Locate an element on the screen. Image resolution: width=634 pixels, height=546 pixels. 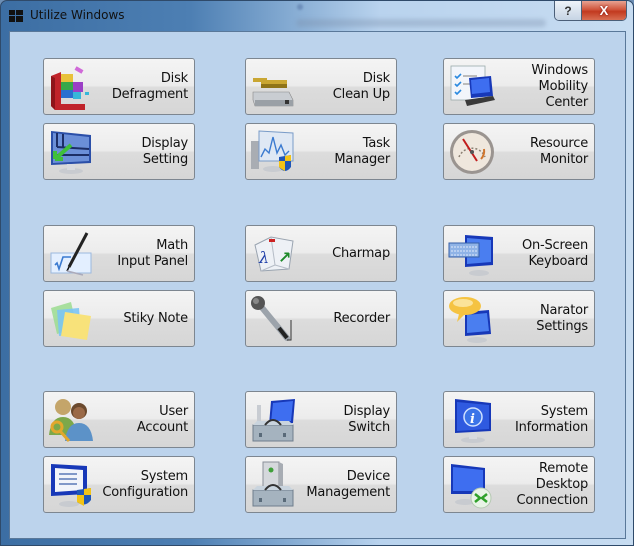
math-input-panel-button: Math Input Panel is located at coordinates (119, 253).